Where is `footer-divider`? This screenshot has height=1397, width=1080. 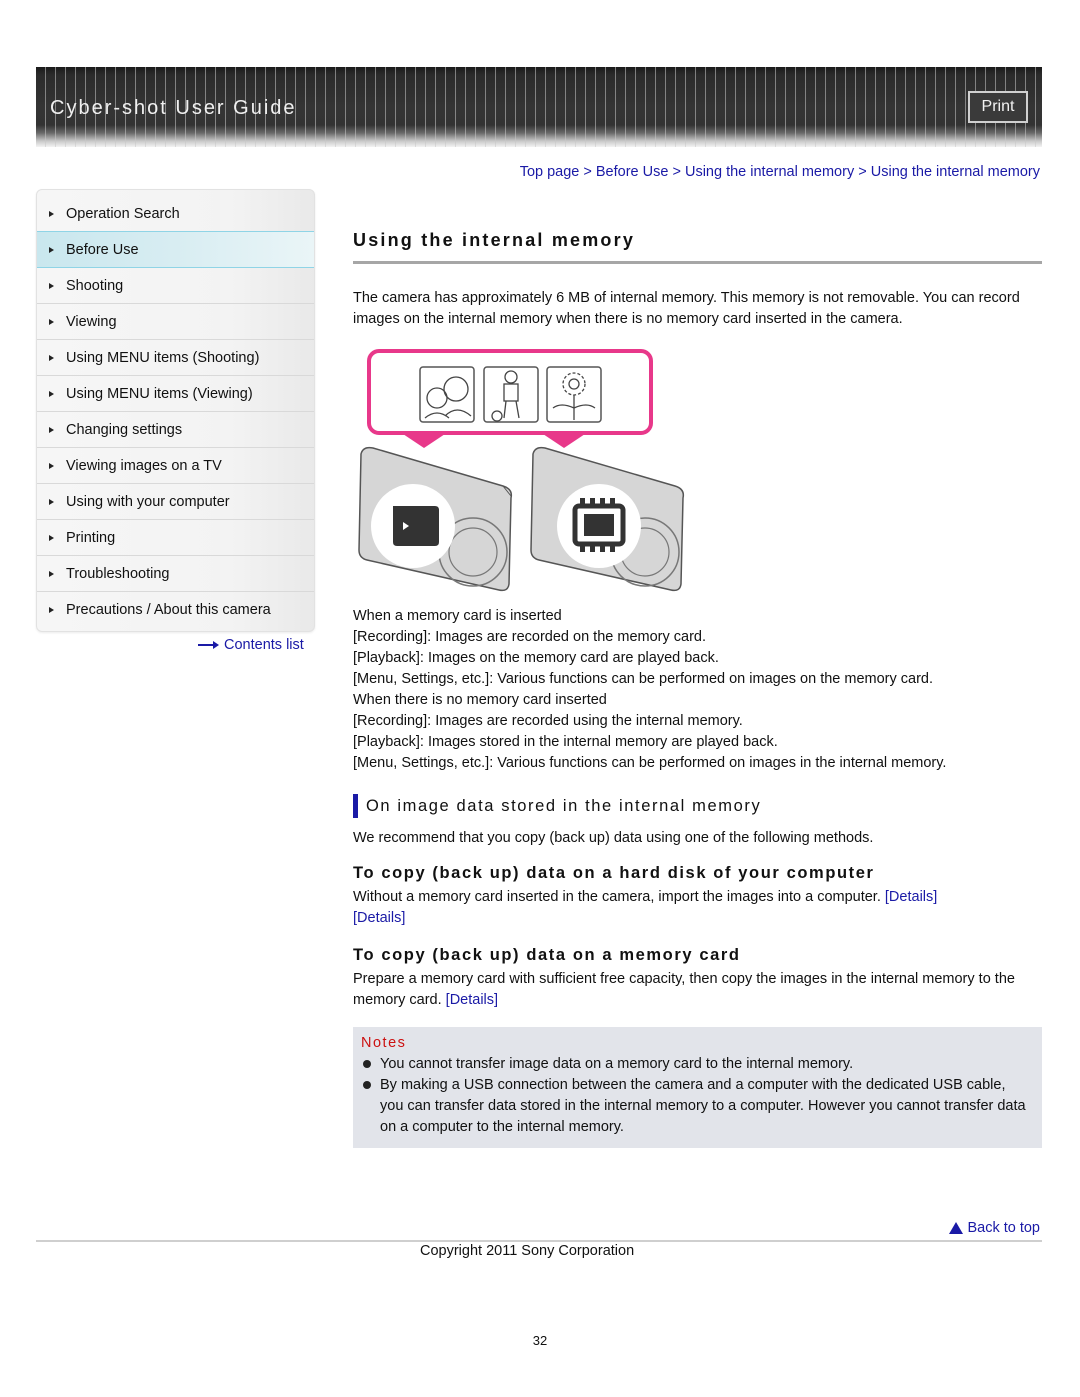
footer-divider is located at coordinates (539, 1241).